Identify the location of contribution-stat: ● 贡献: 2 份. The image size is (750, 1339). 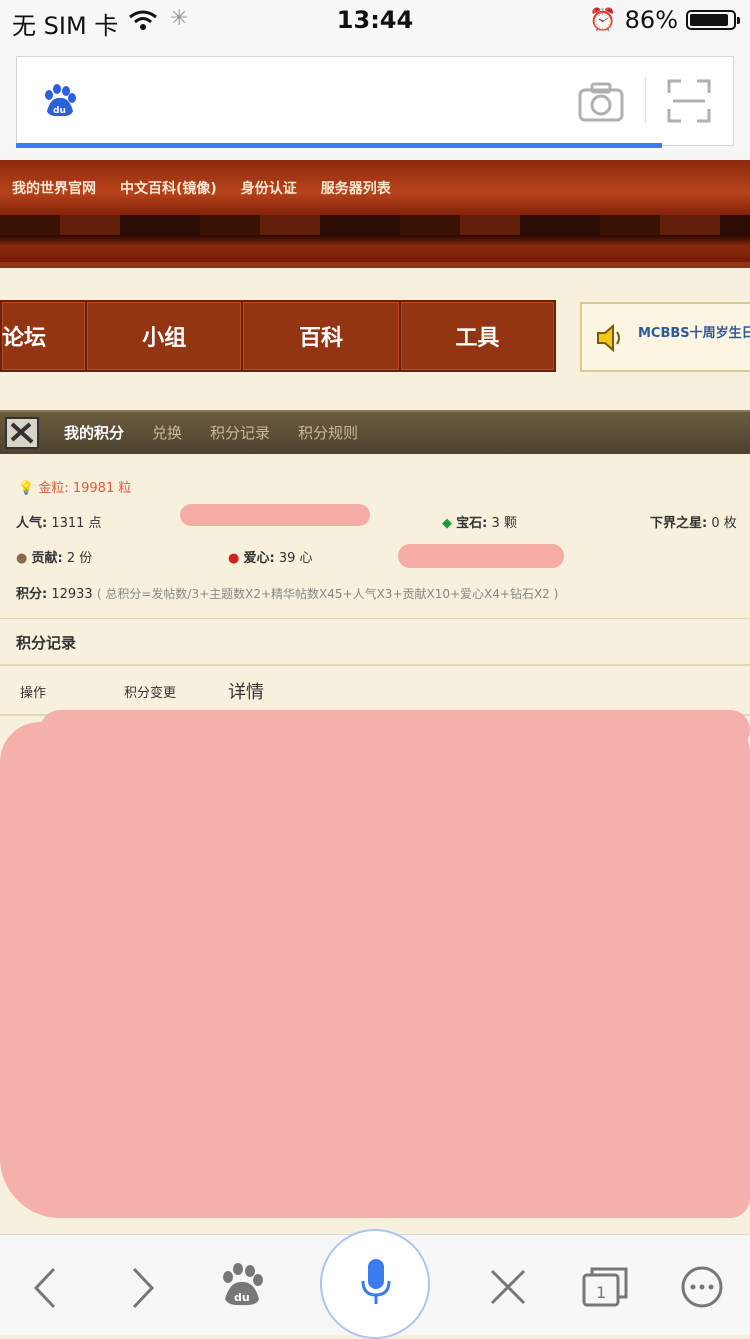
(54, 558).